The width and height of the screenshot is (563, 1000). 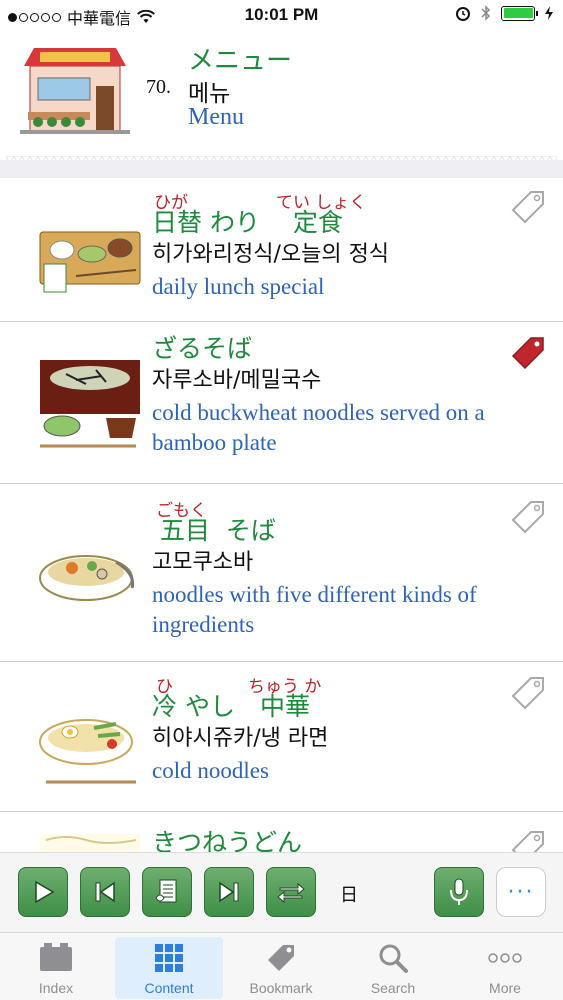 What do you see at coordinates (314, 594) in the screenshot?
I see `item-english: noodles with five different kinds of` at bounding box center [314, 594].